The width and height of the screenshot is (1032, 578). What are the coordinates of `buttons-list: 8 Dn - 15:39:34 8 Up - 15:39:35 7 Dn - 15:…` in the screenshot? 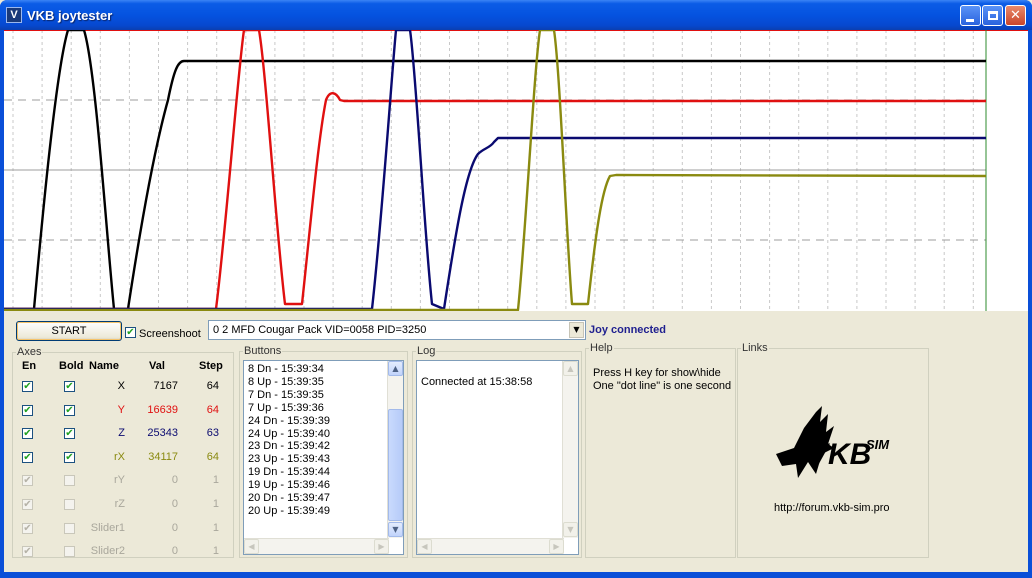 It's located at (323, 457).